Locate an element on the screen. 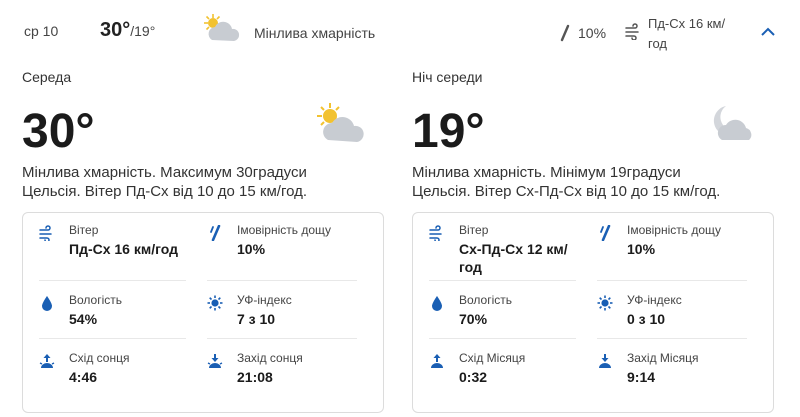 Image resolution: width=800 pixels, height=417 pixels. humidity-value: 70% is located at coordinates (473, 319).